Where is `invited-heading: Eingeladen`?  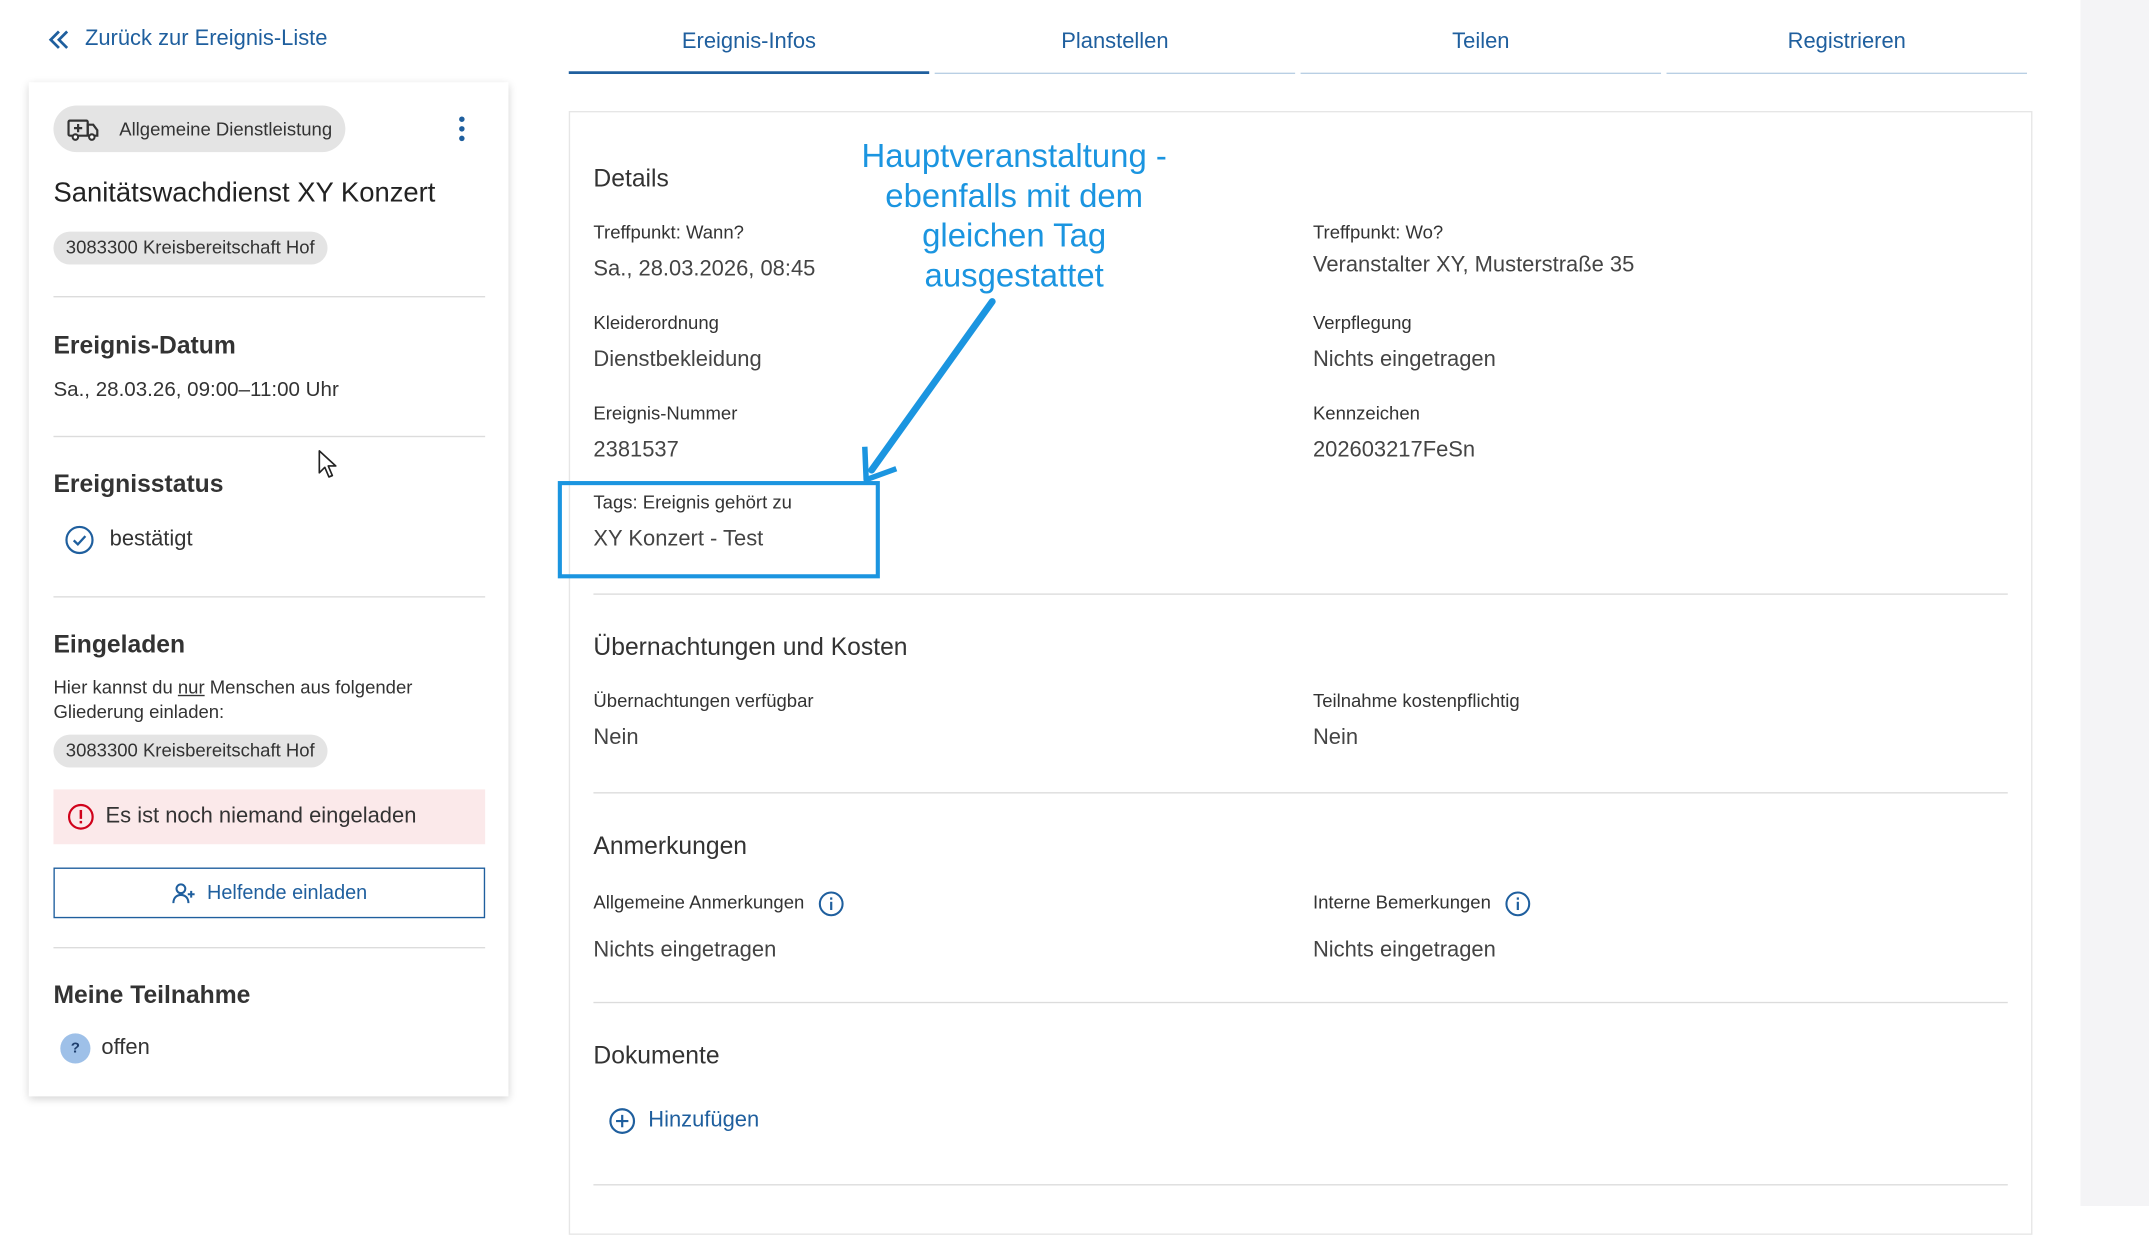 invited-heading: Eingeladen is located at coordinates (119, 644).